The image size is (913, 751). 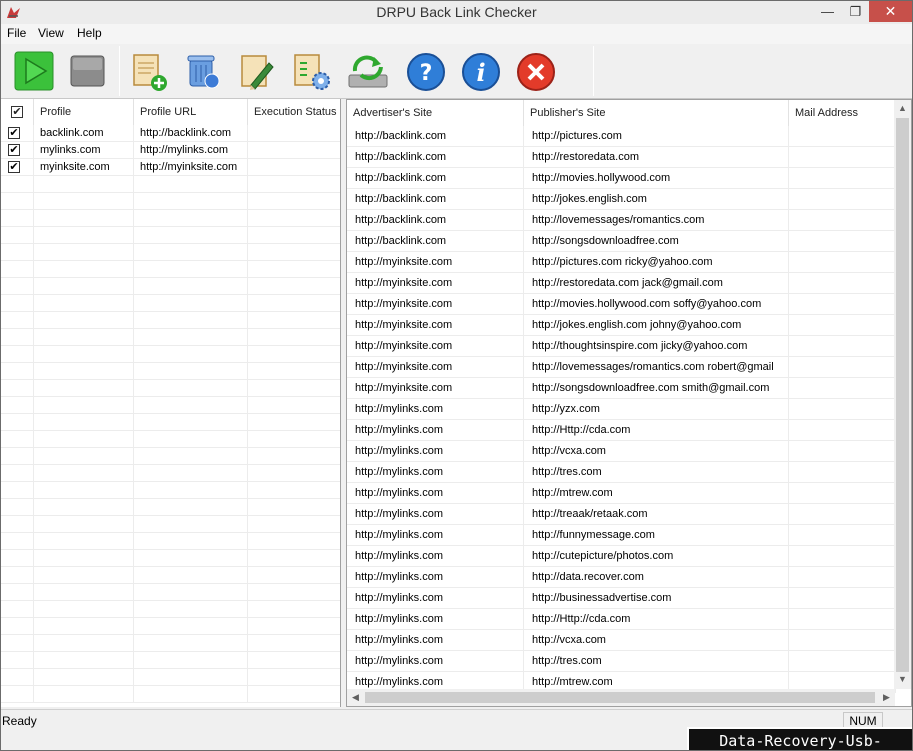 What do you see at coordinates (170, 150) in the screenshot?
I see `table-row: ✔ mylinks.com http://mylinks.com` at bounding box center [170, 150].